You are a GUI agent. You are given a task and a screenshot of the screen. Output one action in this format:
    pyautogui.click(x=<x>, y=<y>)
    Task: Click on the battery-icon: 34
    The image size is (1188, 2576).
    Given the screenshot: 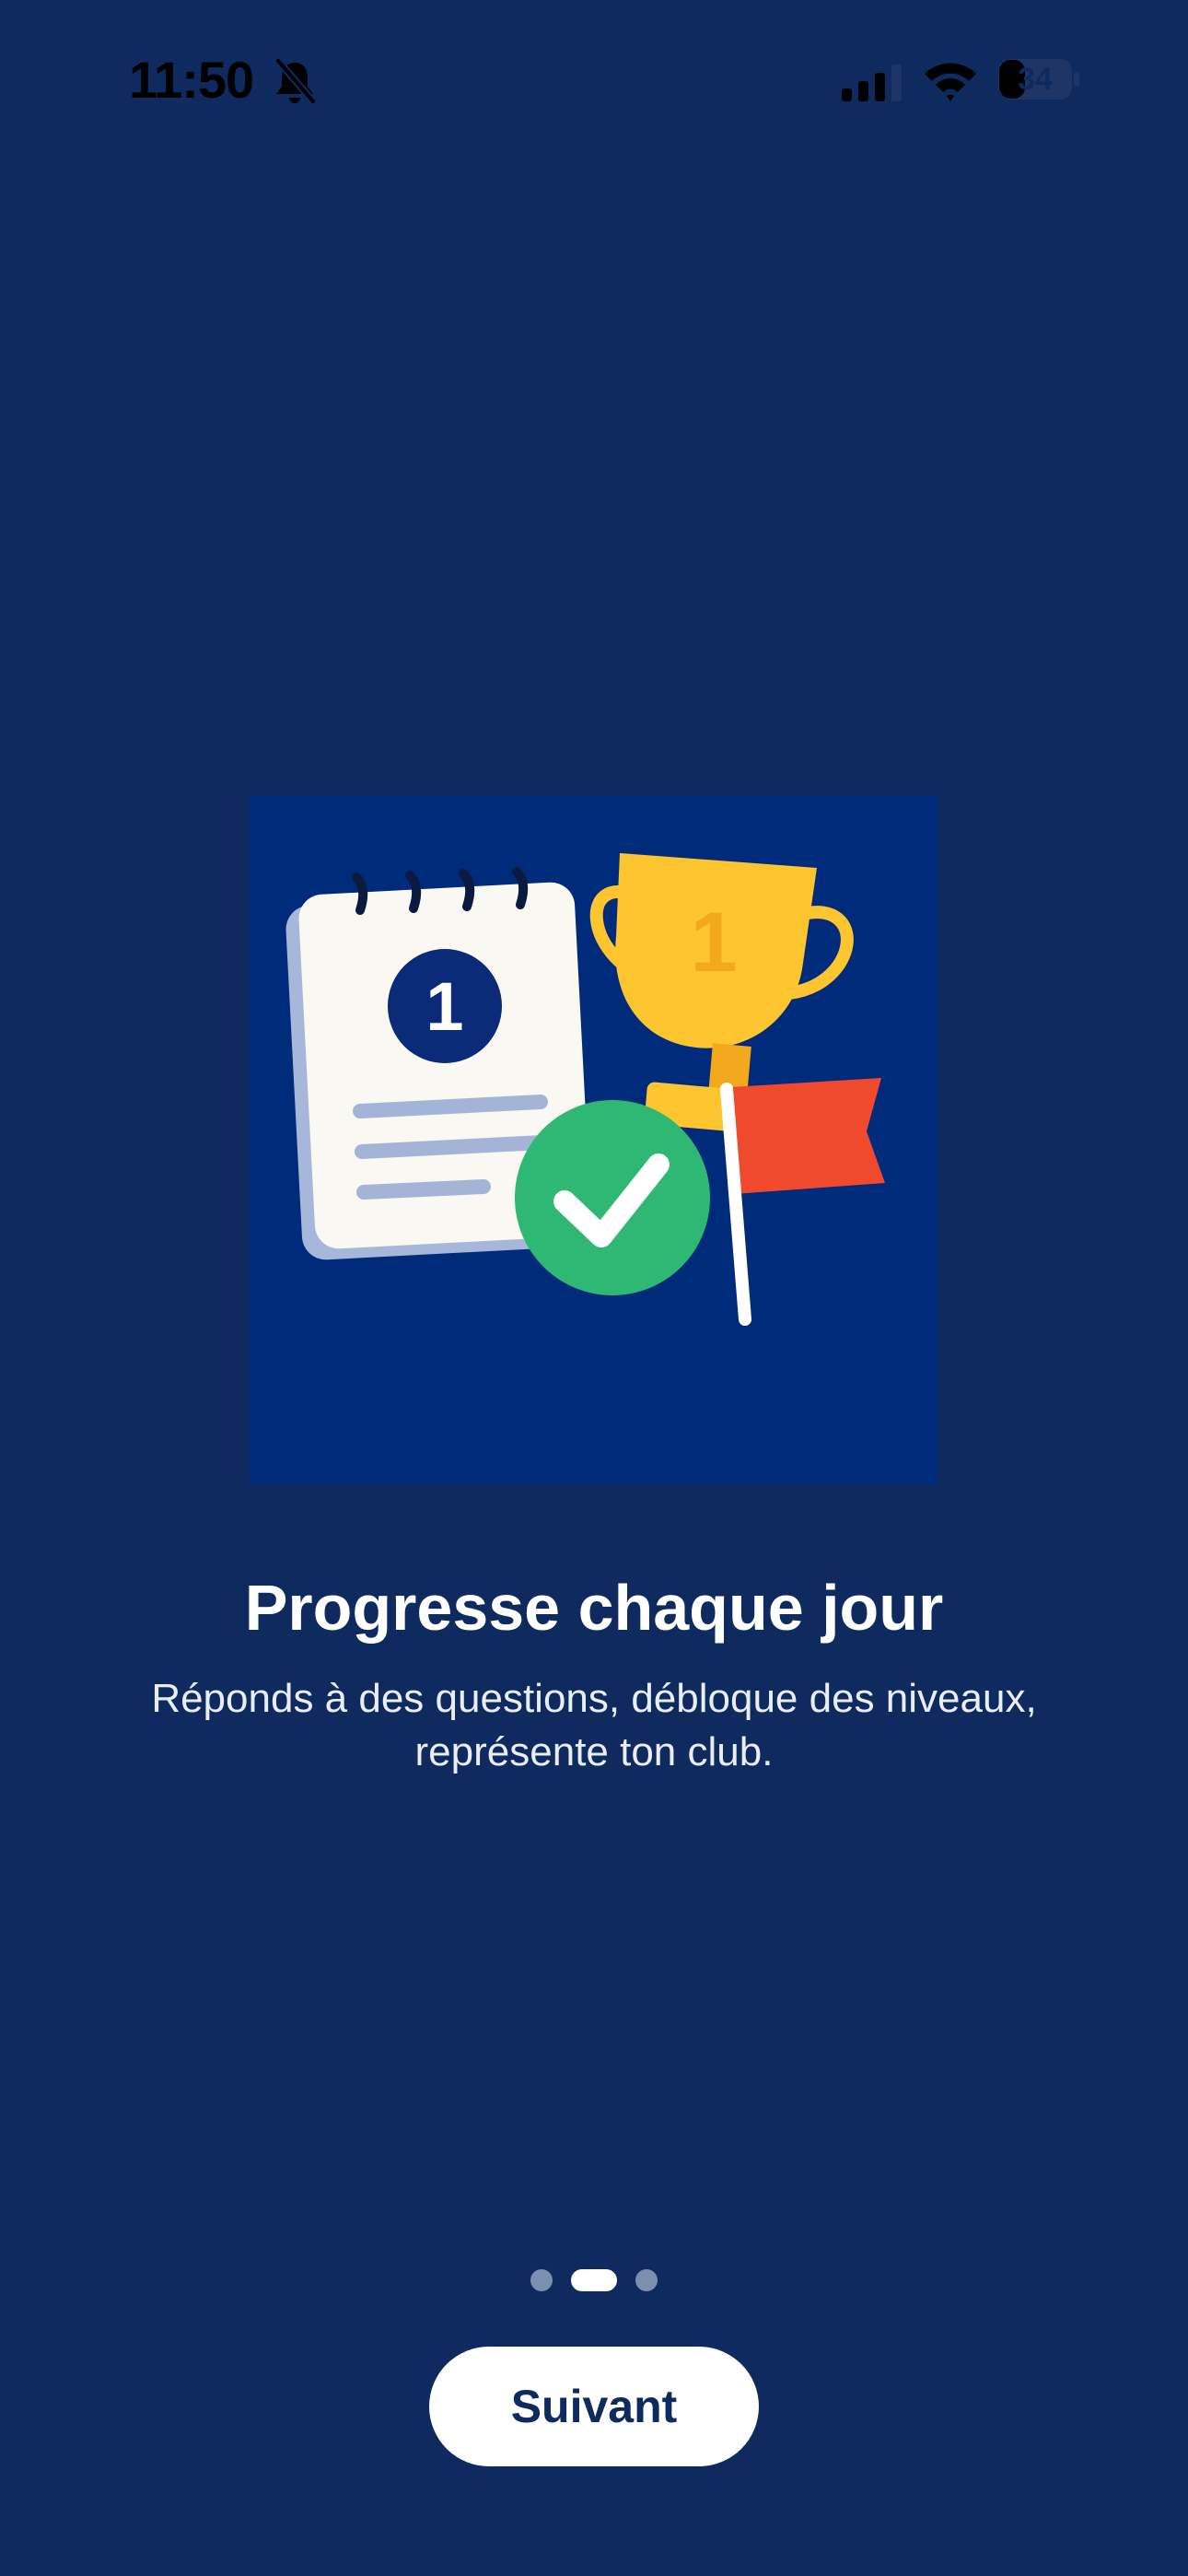 What is the action you would take?
    pyautogui.click(x=1039, y=79)
    